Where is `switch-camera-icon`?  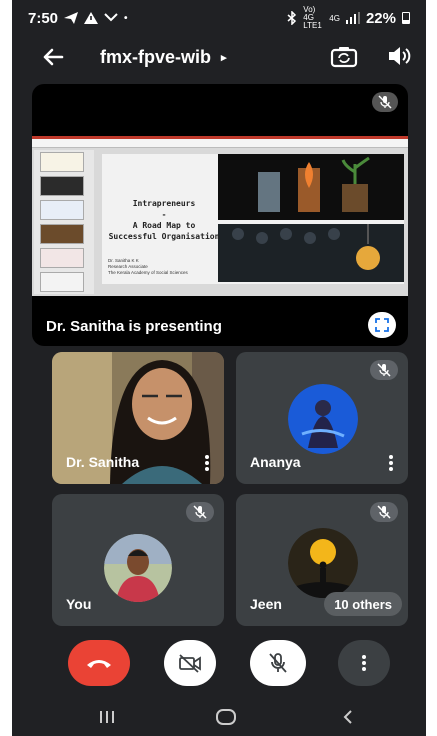 switch-camera-icon is located at coordinates (344, 57).